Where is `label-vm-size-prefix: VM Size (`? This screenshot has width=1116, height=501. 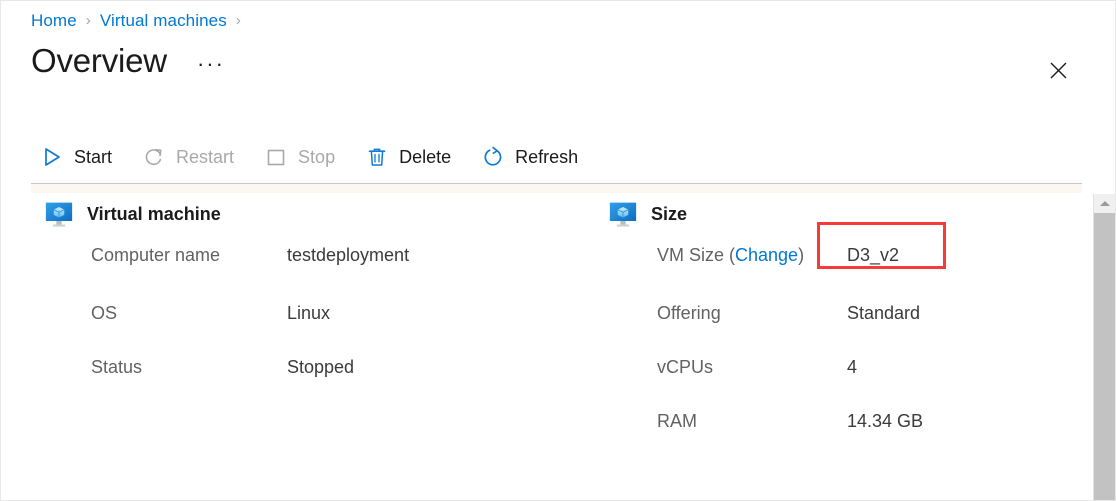 label-vm-size-prefix: VM Size ( is located at coordinates (696, 255).